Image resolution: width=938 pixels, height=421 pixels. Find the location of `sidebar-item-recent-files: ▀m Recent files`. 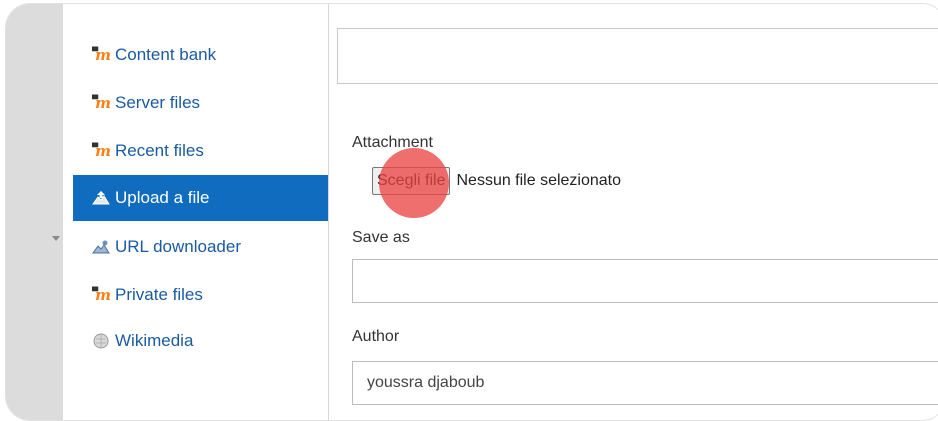

sidebar-item-recent-files: ▀m Recent files is located at coordinates (200, 151).